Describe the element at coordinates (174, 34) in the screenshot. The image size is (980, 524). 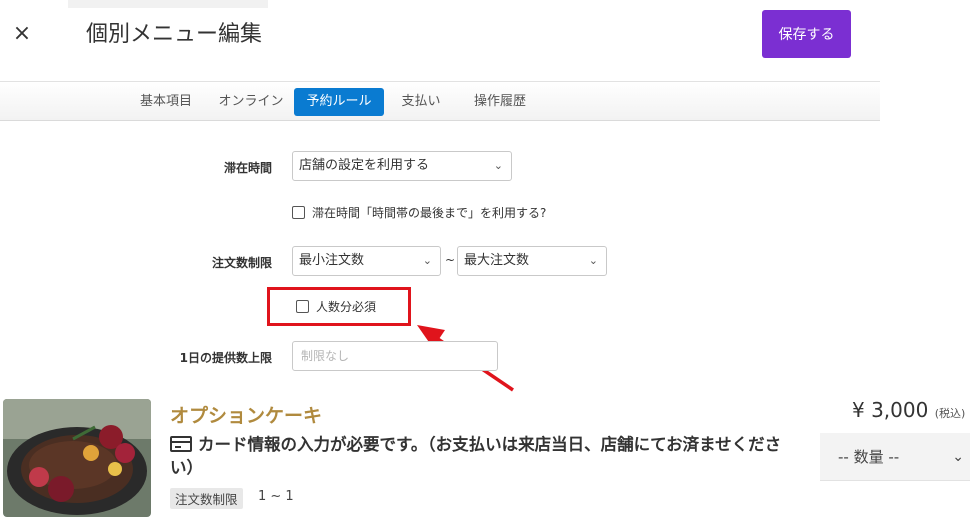
I see `page-title: 個別メニュー編集` at that location.